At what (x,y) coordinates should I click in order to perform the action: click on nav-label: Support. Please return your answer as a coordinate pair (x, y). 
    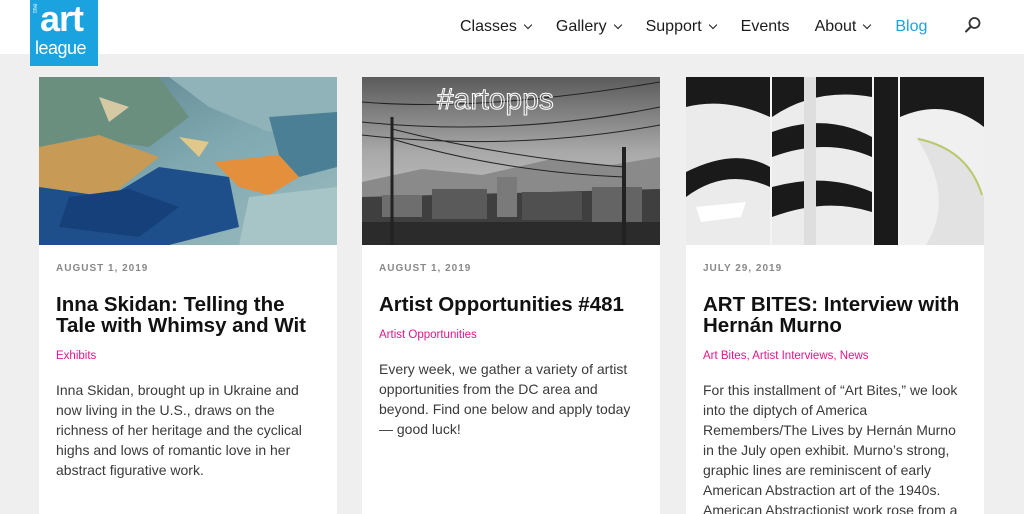
    Looking at the image, I should click on (673, 26).